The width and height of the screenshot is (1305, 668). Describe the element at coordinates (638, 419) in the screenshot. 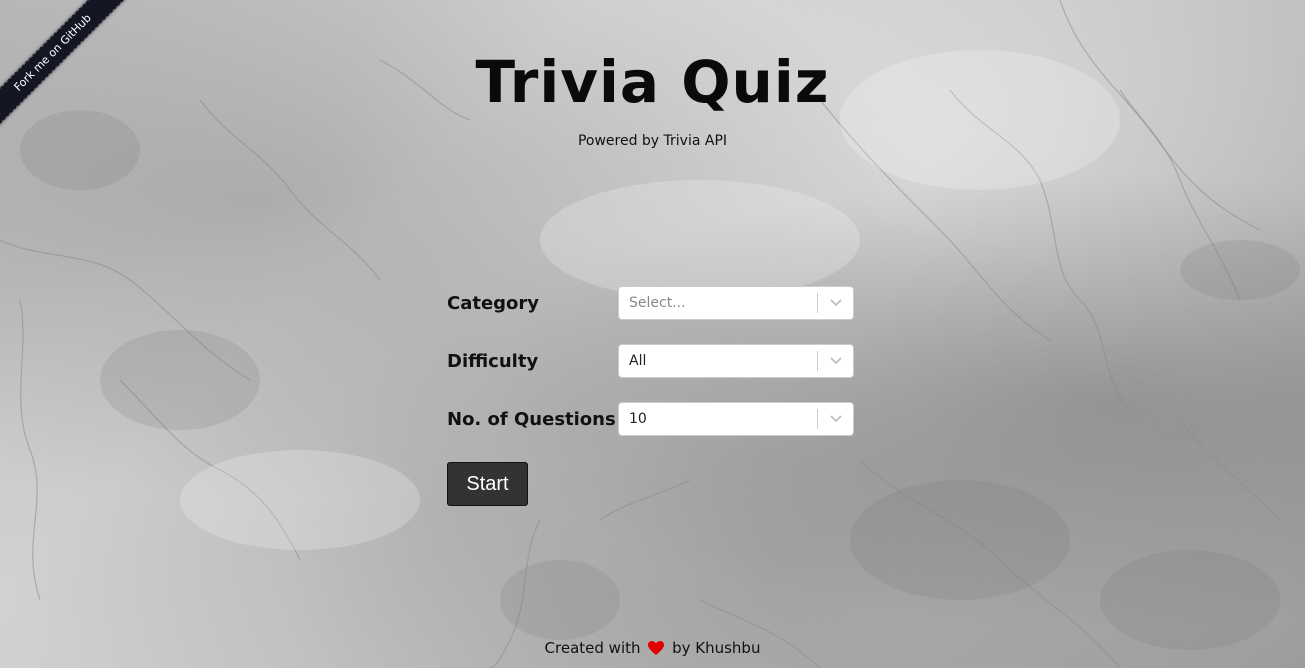

I see `questions-select-value: 10` at that location.